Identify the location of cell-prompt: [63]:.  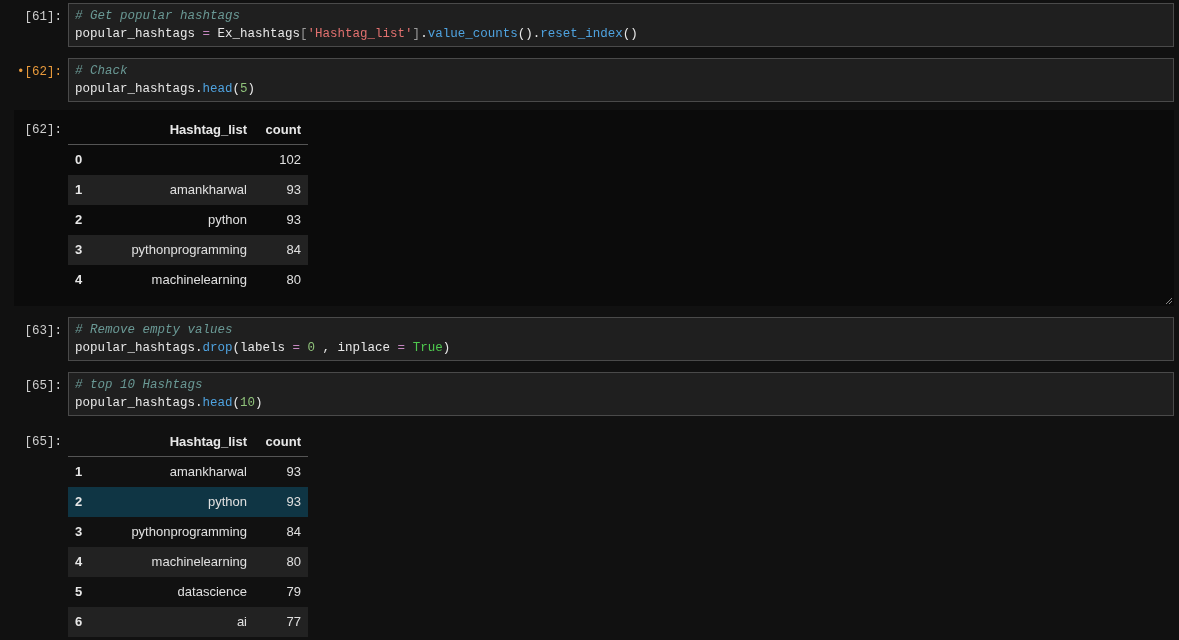
(43, 331).